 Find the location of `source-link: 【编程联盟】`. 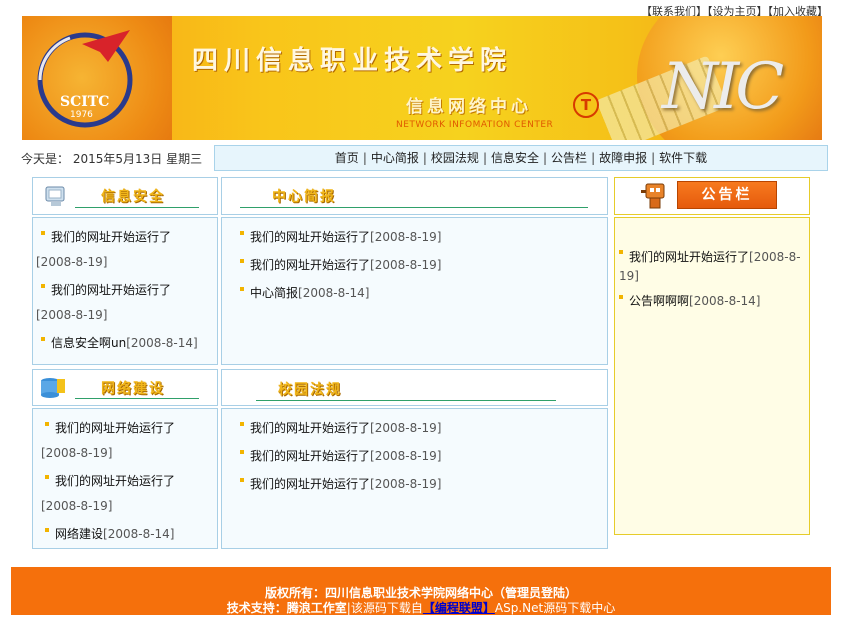

source-link: 【编程联盟】 is located at coordinates (459, 608).